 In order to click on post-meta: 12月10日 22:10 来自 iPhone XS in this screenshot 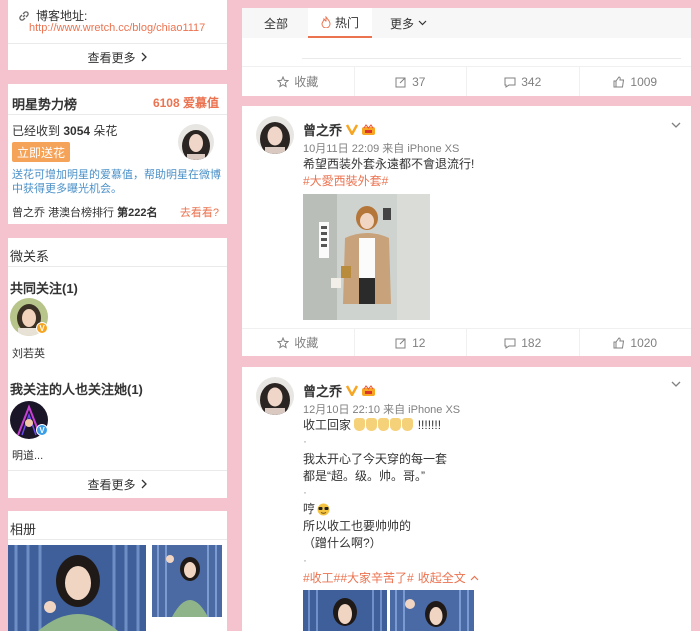, I will do `click(382, 410)`.